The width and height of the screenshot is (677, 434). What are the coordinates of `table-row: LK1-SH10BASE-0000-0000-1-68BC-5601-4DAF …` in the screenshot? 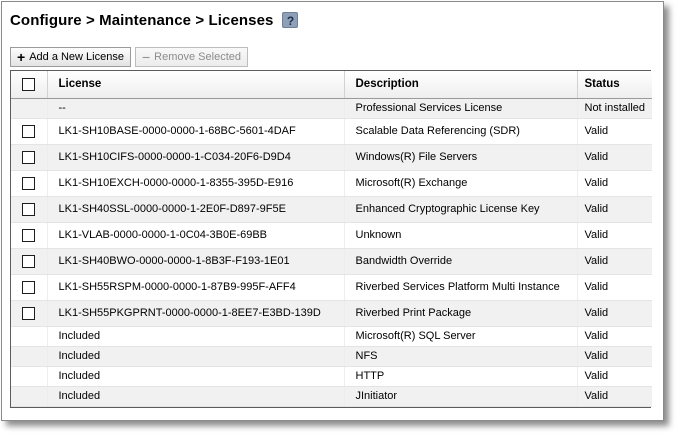 It's located at (331, 131).